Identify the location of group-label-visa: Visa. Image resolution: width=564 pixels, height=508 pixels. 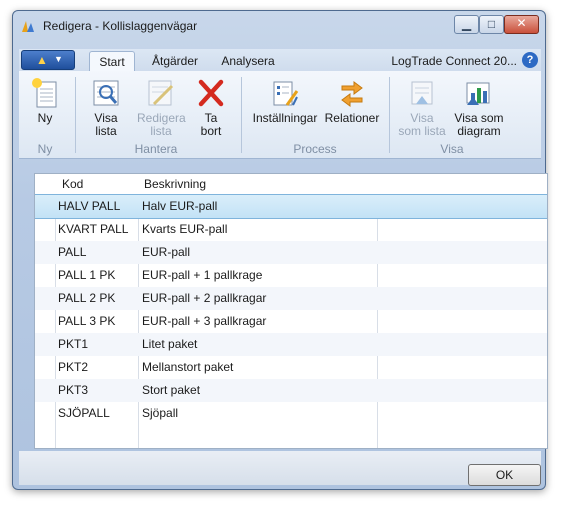
(452, 149).